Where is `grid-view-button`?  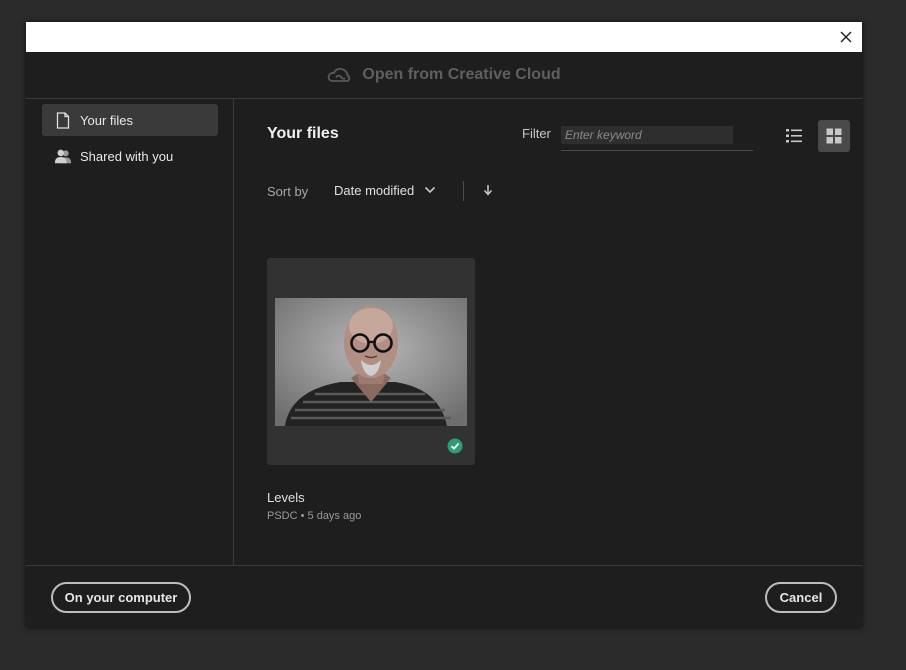
grid-view-button is located at coordinates (834, 136).